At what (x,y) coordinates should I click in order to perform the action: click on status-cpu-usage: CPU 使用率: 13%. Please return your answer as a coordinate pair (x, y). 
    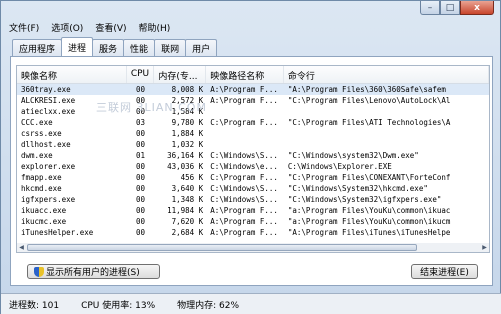
    Looking at the image, I should click on (118, 306).